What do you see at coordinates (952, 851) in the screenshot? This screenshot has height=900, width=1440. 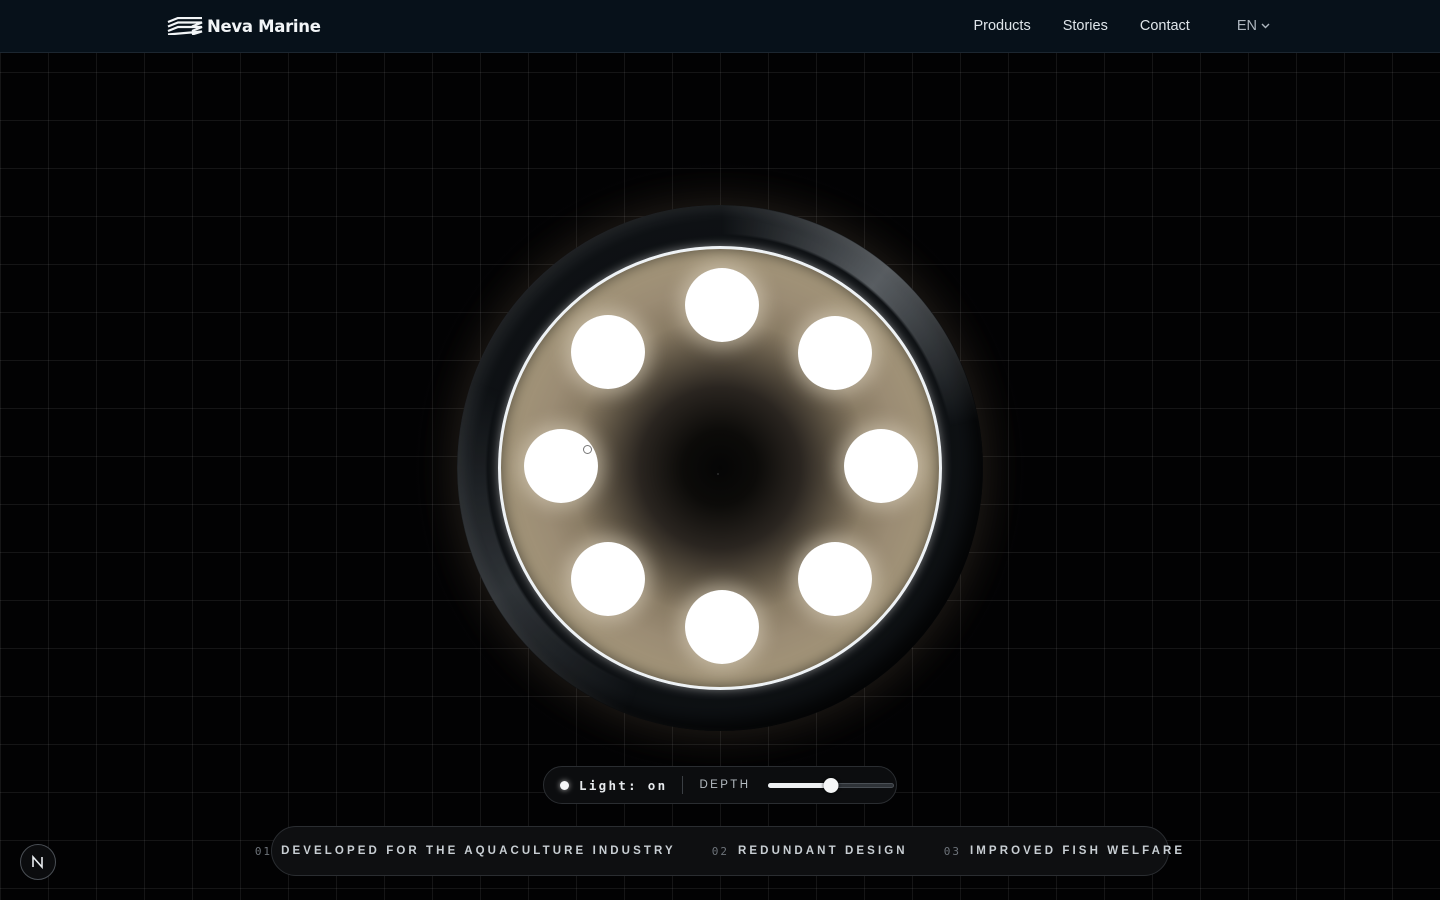 I see `feature-number: 03` at bounding box center [952, 851].